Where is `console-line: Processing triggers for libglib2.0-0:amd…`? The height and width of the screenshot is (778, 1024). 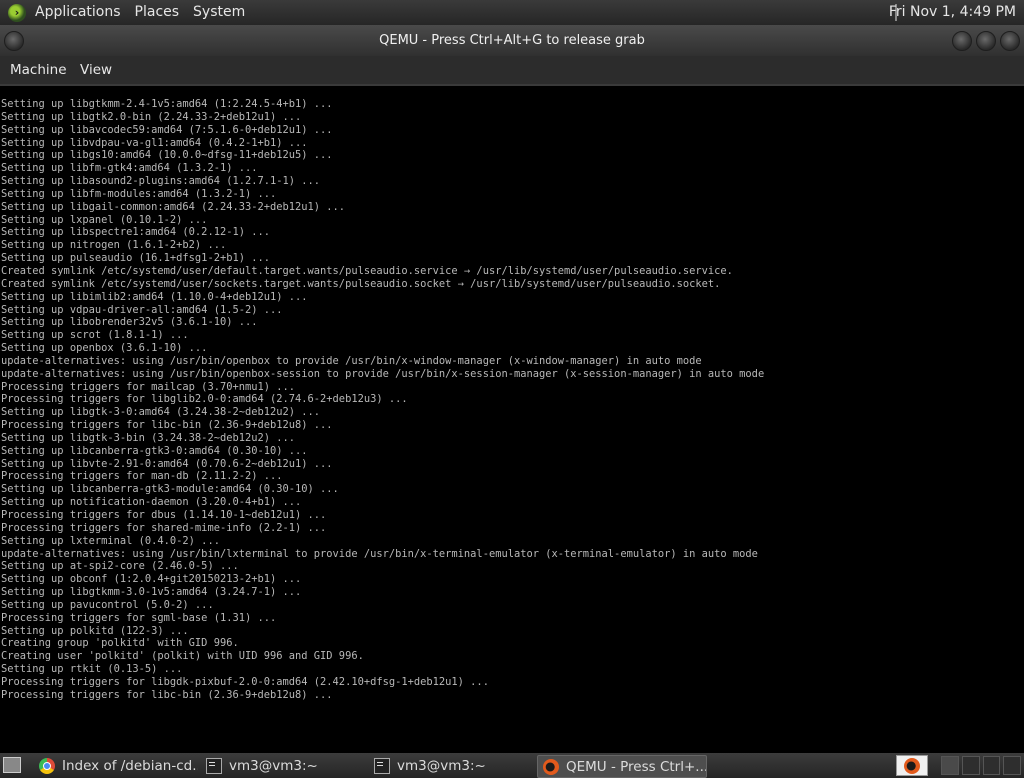 console-line: Processing triggers for libglib2.0-0:amd… is located at coordinates (204, 399).